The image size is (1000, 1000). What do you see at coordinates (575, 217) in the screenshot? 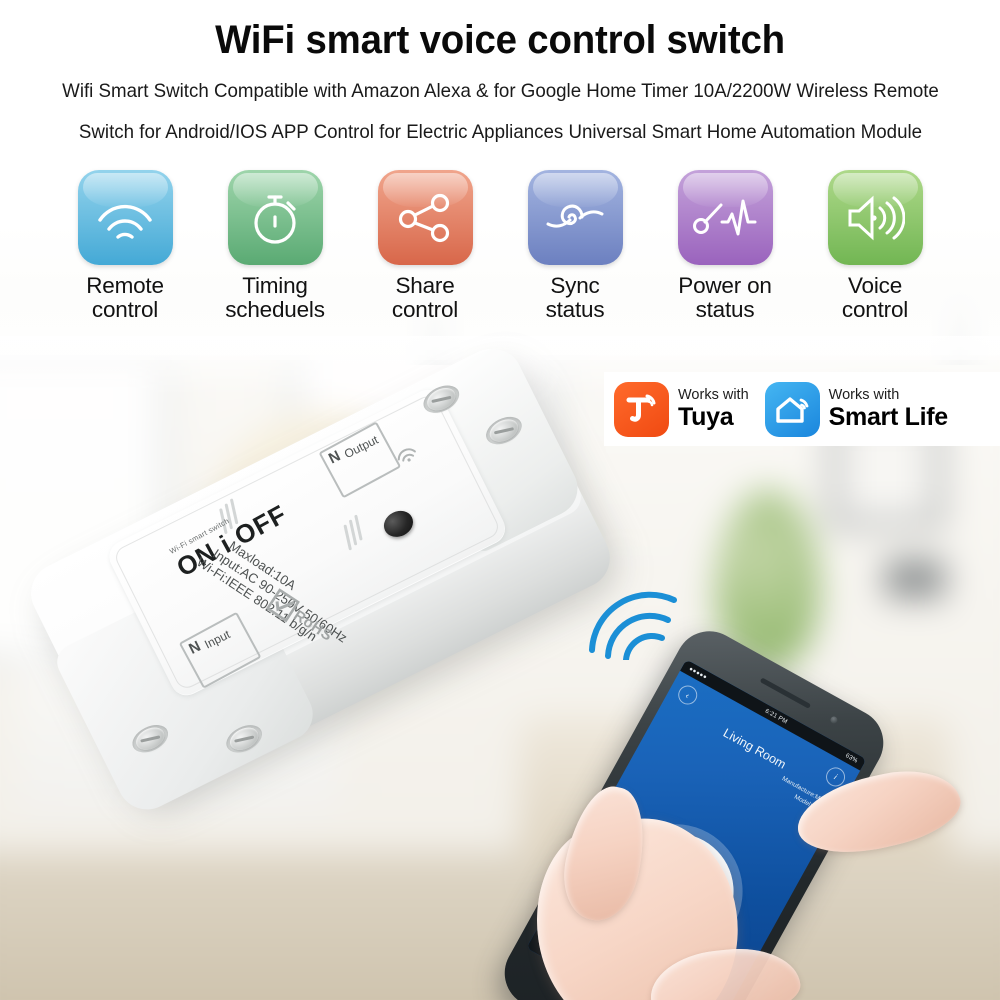
I see `cloud-sync-icon` at bounding box center [575, 217].